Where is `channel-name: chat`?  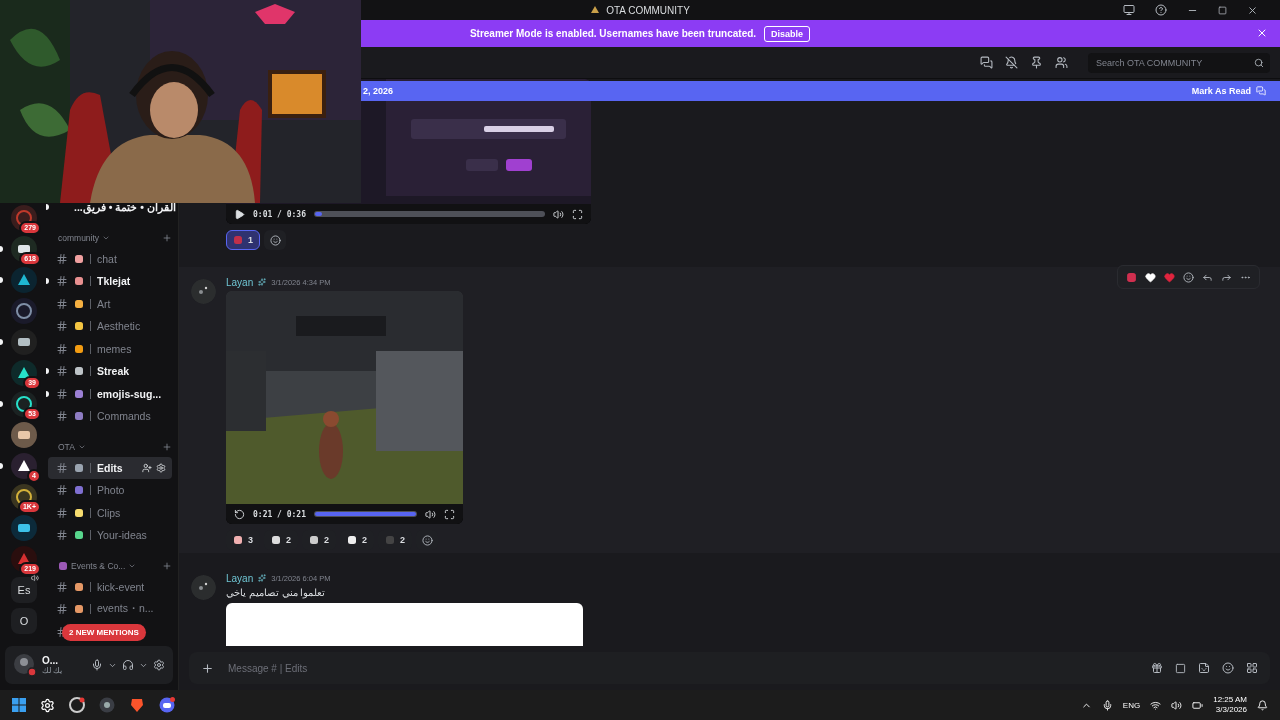 channel-name: chat is located at coordinates (107, 258).